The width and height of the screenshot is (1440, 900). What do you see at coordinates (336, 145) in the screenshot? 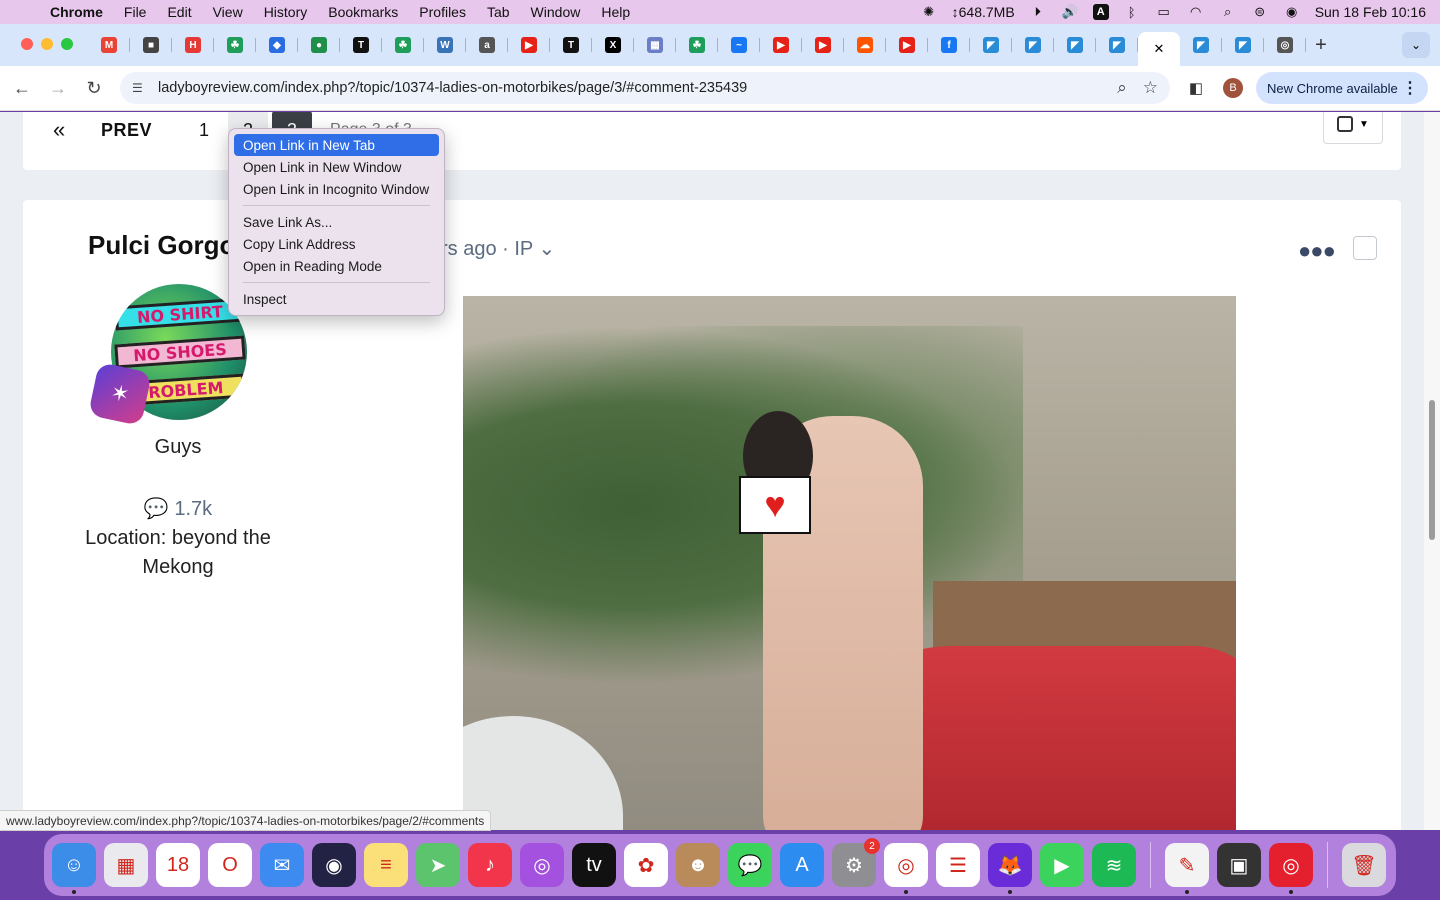
I see `open-link-new-tab: Open Link in New Tab` at bounding box center [336, 145].